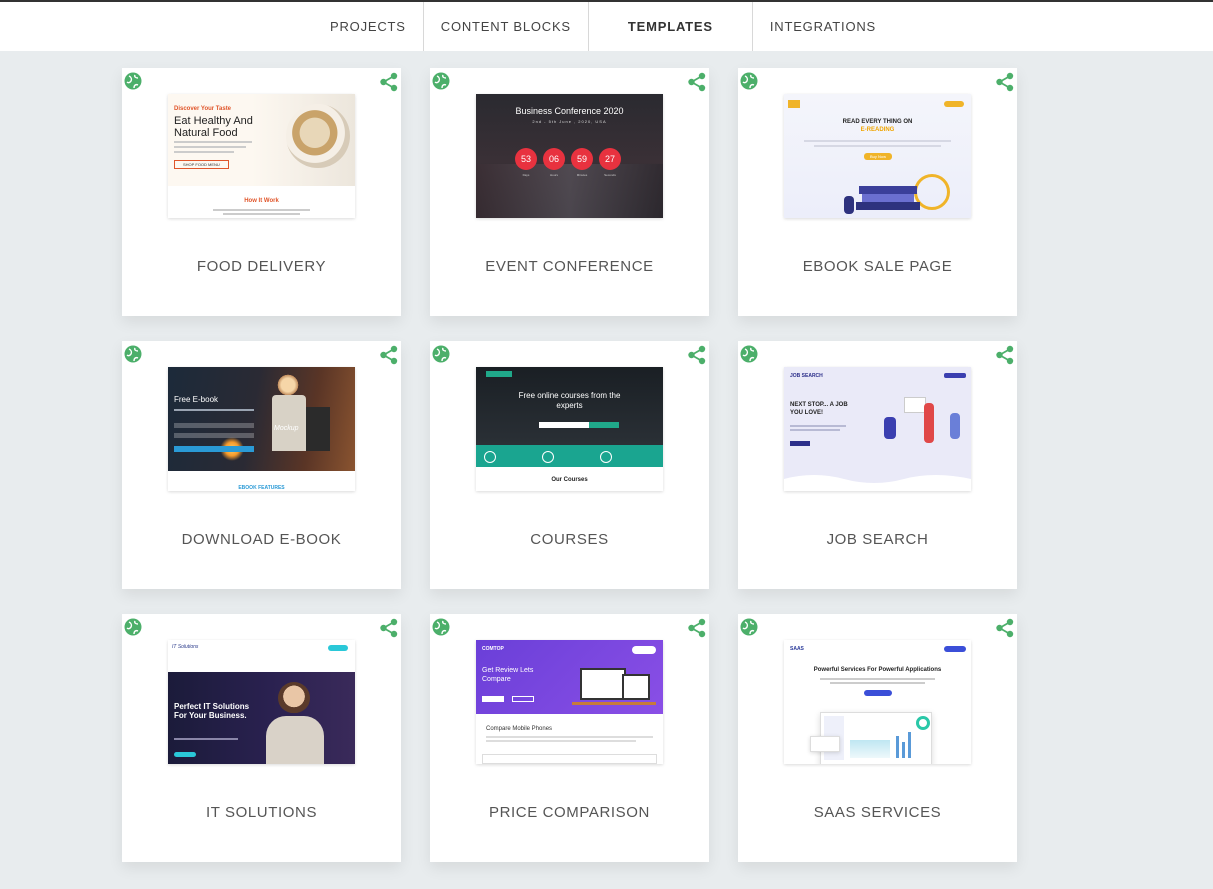 Image resolution: width=1213 pixels, height=889 pixels. Describe the element at coordinates (261, 488) in the screenshot. I see `preview-section-title: EBOOK FEATURES` at that location.